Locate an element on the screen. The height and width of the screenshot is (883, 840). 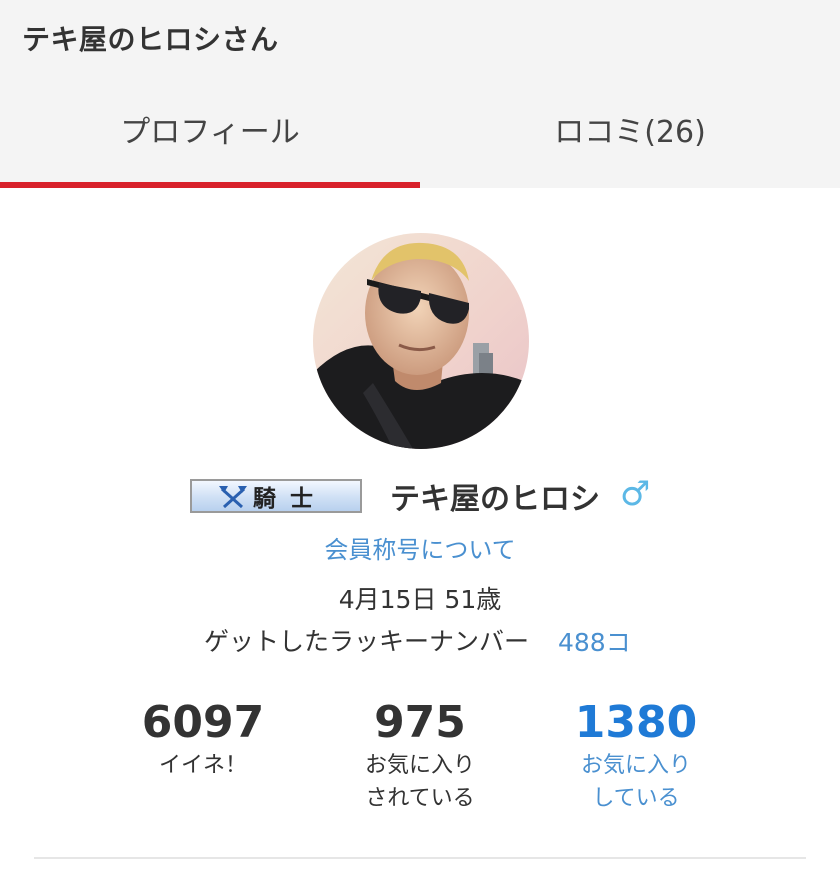
birthday-age: 4月15日 51歳 is located at coordinates (420, 599).